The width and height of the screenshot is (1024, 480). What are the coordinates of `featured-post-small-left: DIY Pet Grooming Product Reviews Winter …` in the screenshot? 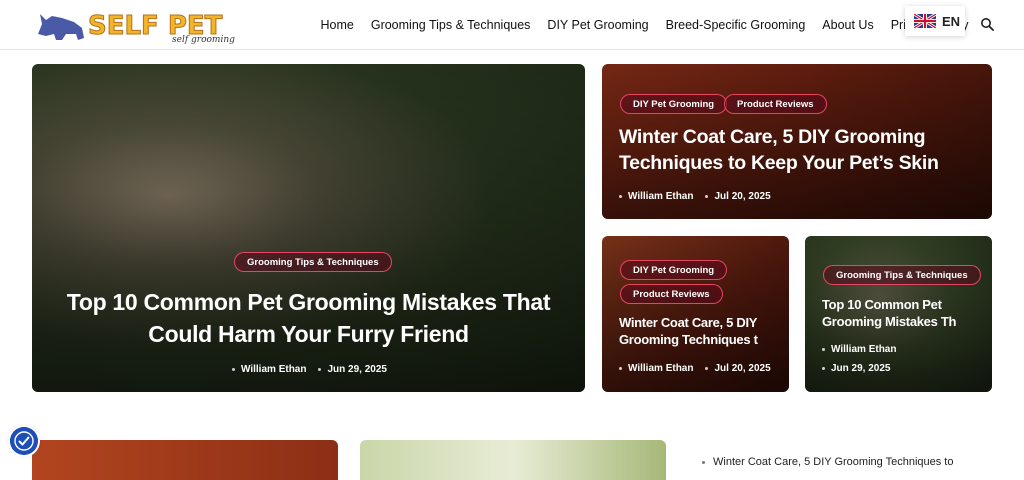 It's located at (695, 314).